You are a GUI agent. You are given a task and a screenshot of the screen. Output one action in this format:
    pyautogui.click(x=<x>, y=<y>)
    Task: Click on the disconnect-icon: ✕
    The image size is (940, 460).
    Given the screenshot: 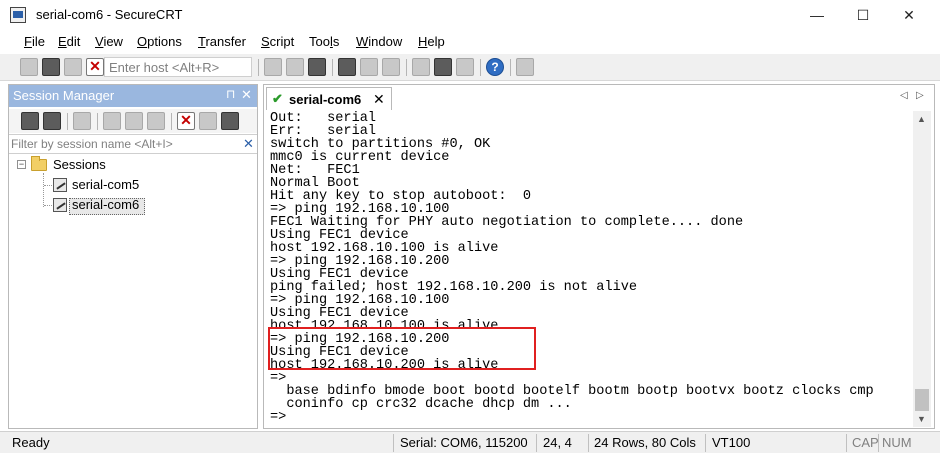 What is the action you would take?
    pyautogui.click(x=95, y=67)
    